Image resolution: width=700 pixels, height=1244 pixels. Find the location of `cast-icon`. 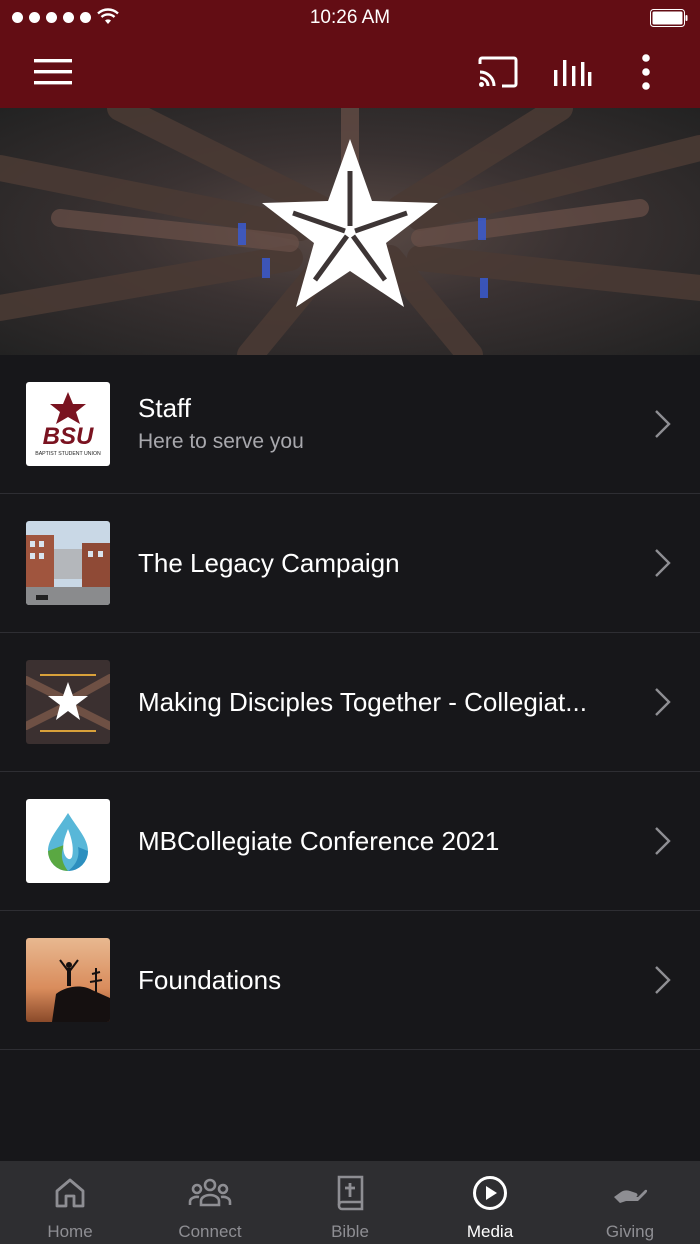

cast-icon is located at coordinates (498, 72).